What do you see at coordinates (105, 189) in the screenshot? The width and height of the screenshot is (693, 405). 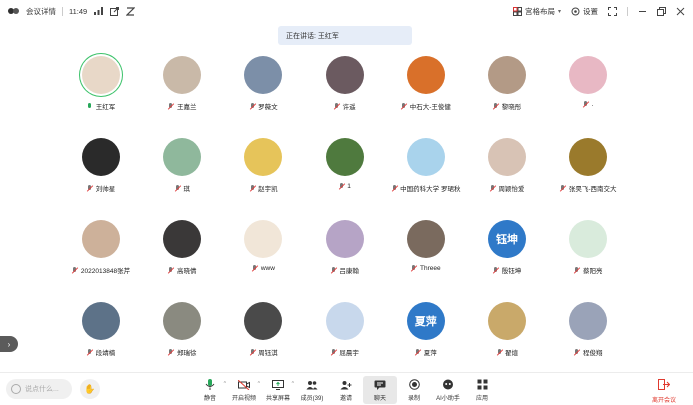 I see `participant-name: 刘帅星` at bounding box center [105, 189].